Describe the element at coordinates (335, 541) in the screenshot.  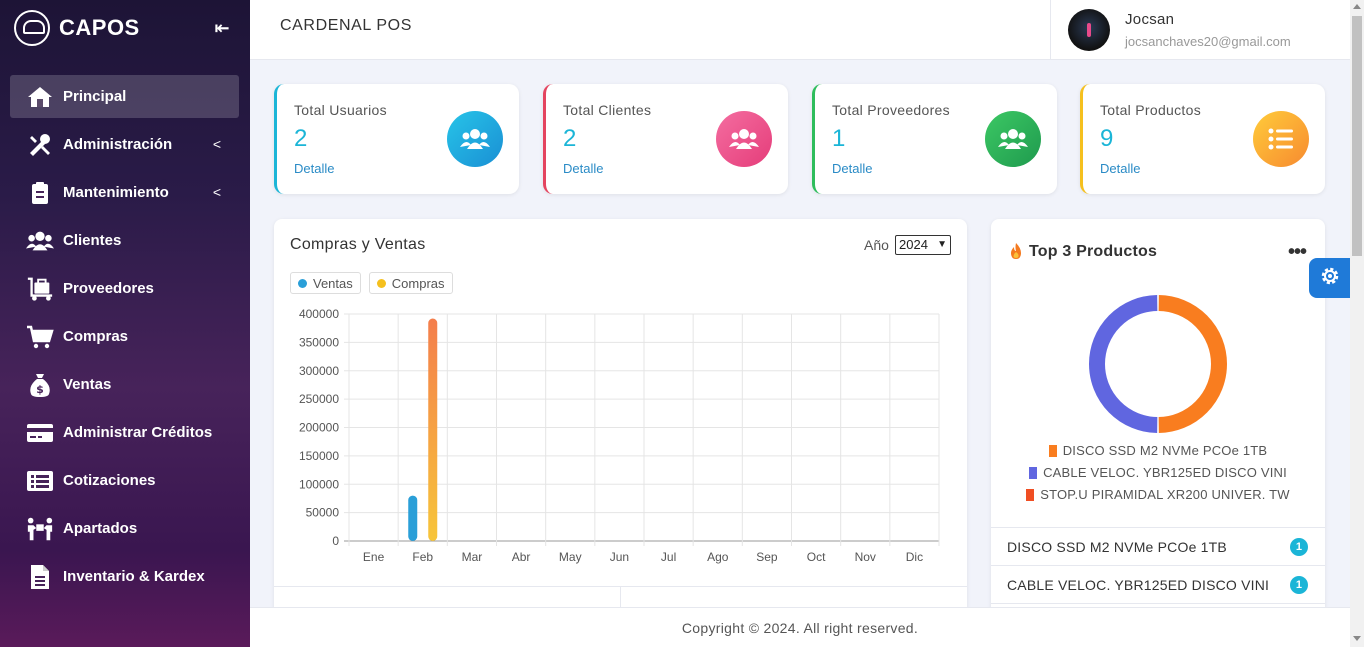
I see `y-tick-label: 0` at that location.